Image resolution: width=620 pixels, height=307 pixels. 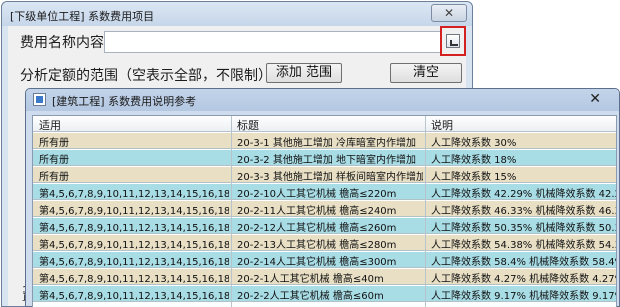 I want to click on clear-button: 清空, so click(x=426, y=73).